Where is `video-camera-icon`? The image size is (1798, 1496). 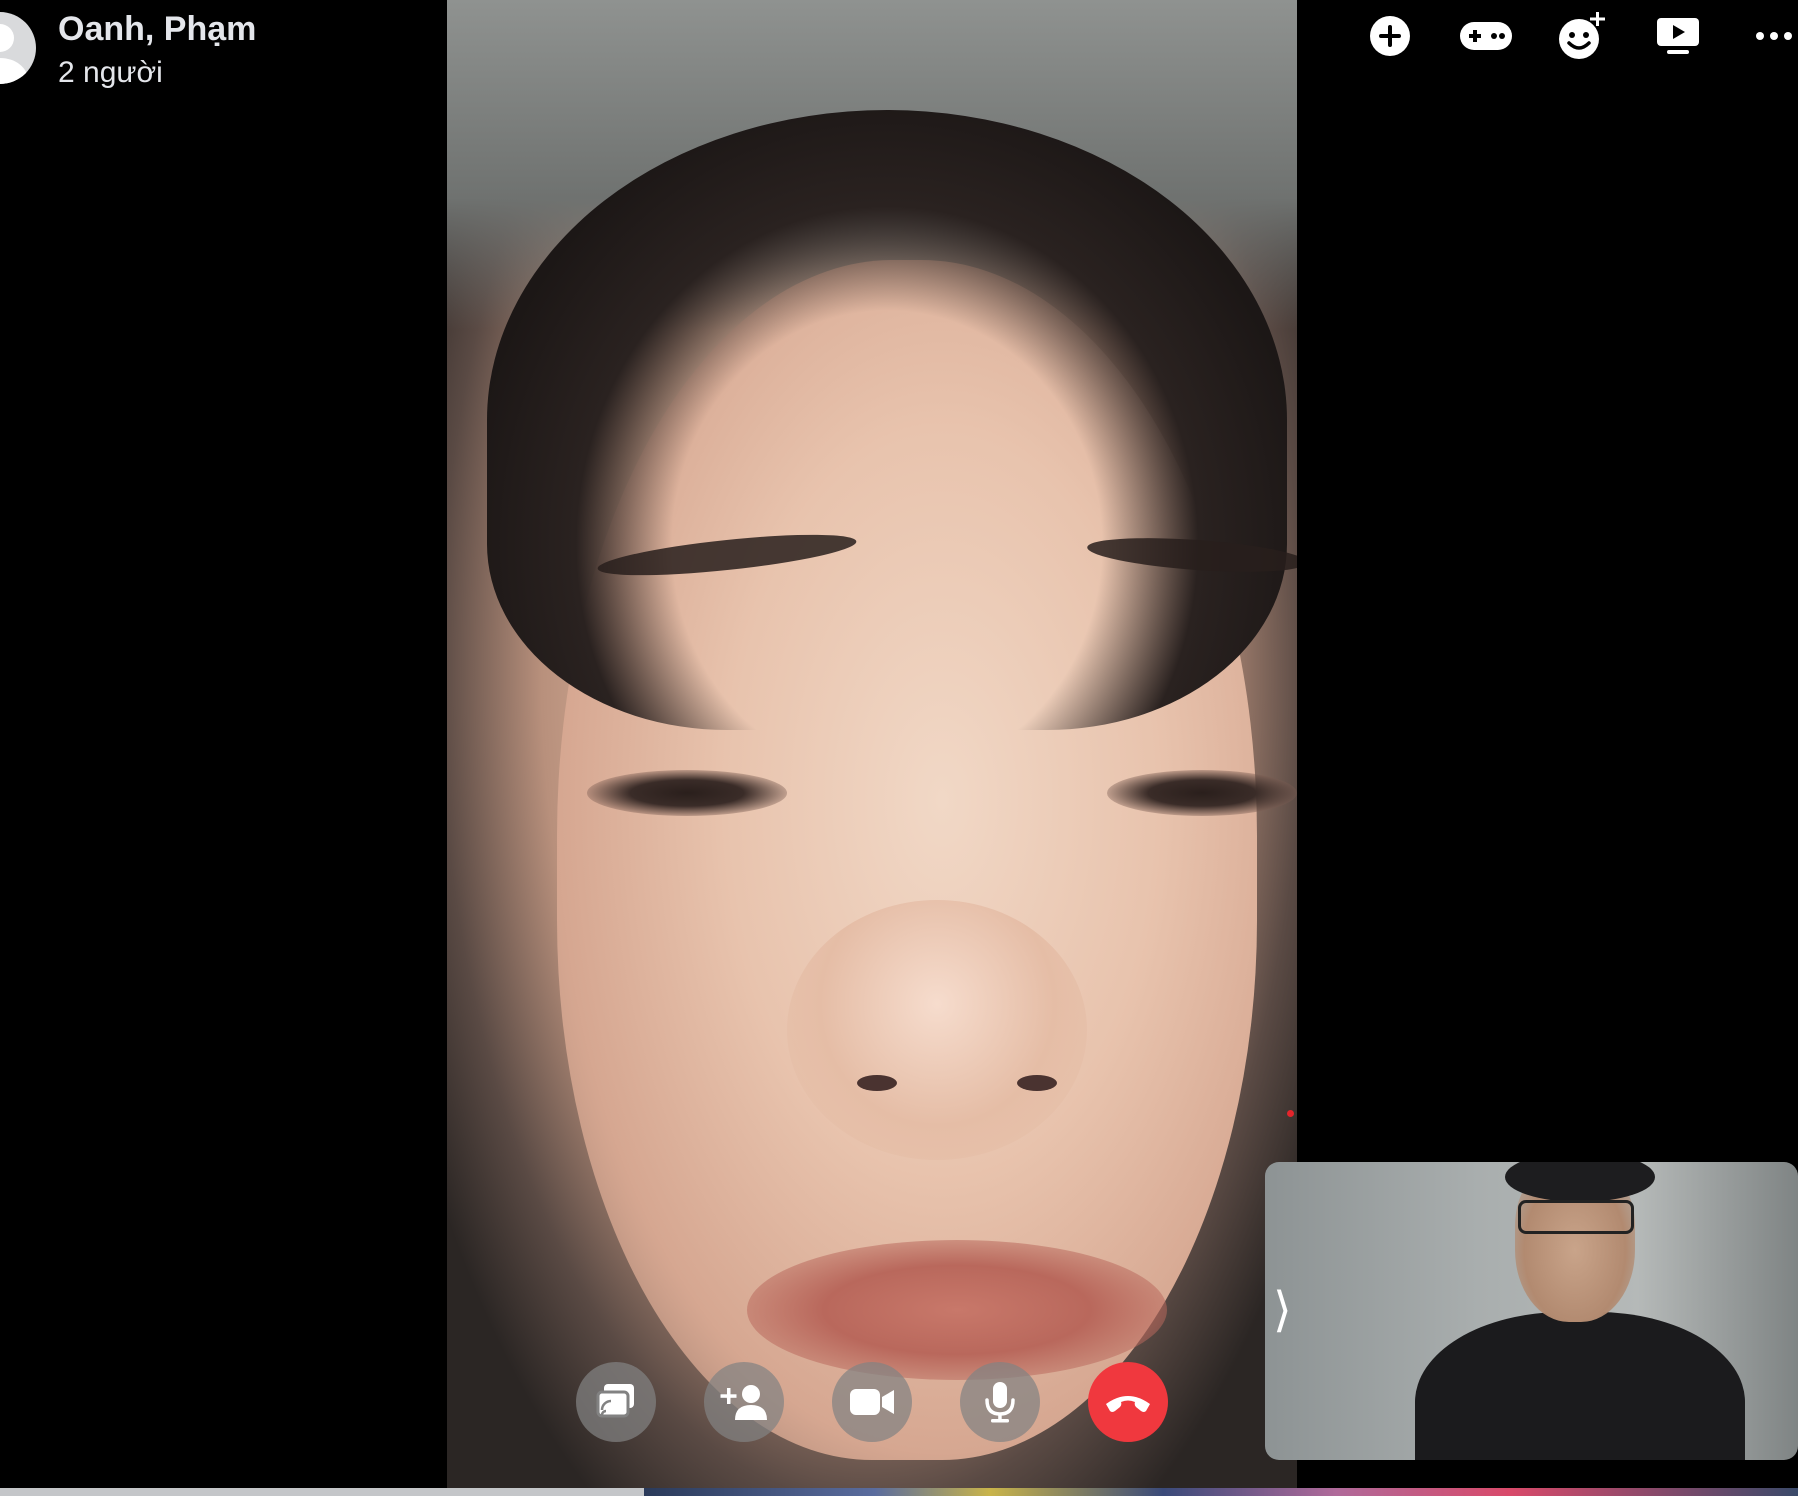
video-camera-icon is located at coordinates (872, 1402).